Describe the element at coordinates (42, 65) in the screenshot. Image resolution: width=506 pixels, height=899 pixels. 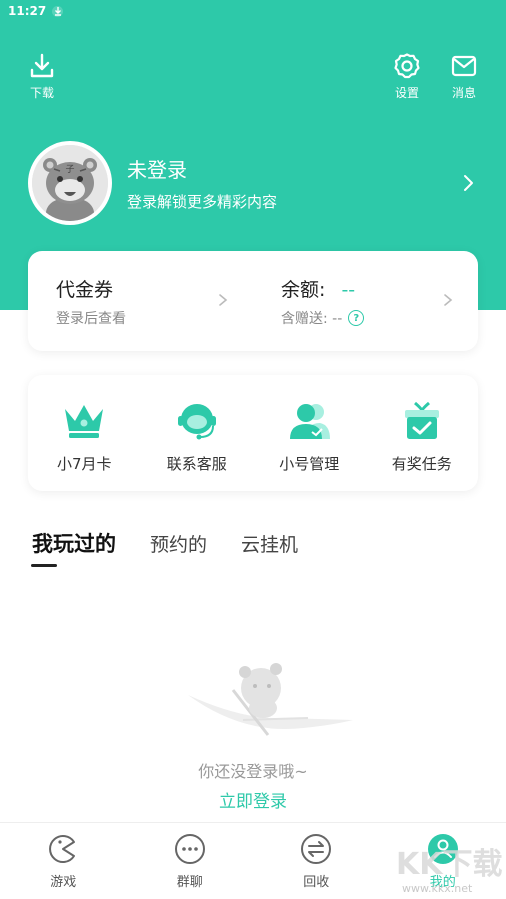
I see `download-icon` at that location.